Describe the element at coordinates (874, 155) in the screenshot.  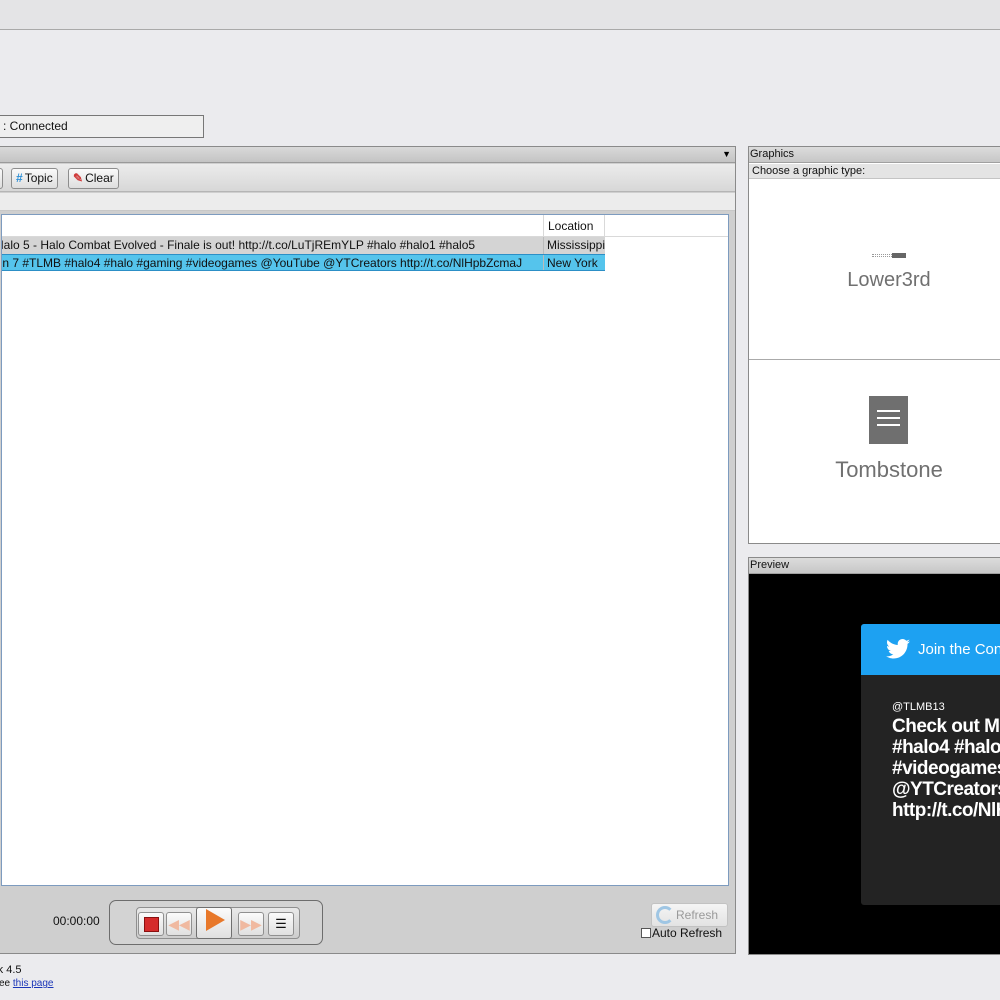
I see `graphics-panel-title: Graphics` at that location.